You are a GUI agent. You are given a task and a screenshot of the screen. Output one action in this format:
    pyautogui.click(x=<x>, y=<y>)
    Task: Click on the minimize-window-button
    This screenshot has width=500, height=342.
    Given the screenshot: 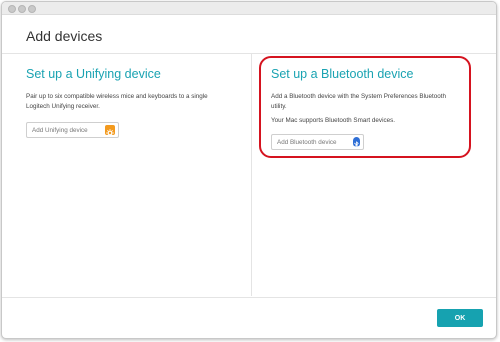 What is the action you would take?
    pyautogui.click(x=22, y=9)
    